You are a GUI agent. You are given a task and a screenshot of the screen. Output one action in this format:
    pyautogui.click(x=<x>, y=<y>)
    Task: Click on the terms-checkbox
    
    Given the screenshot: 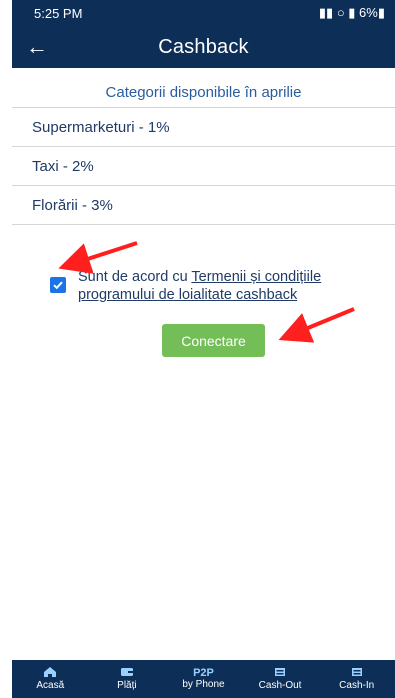 What is the action you would take?
    pyautogui.click(x=58, y=285)
    